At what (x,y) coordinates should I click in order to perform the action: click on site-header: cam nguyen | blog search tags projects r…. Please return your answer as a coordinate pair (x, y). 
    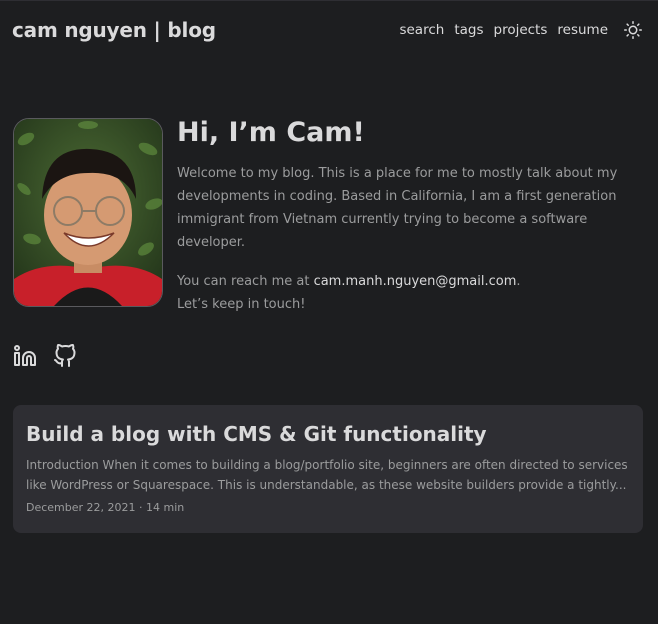
    Looking at the image, I should click on (327, 30).